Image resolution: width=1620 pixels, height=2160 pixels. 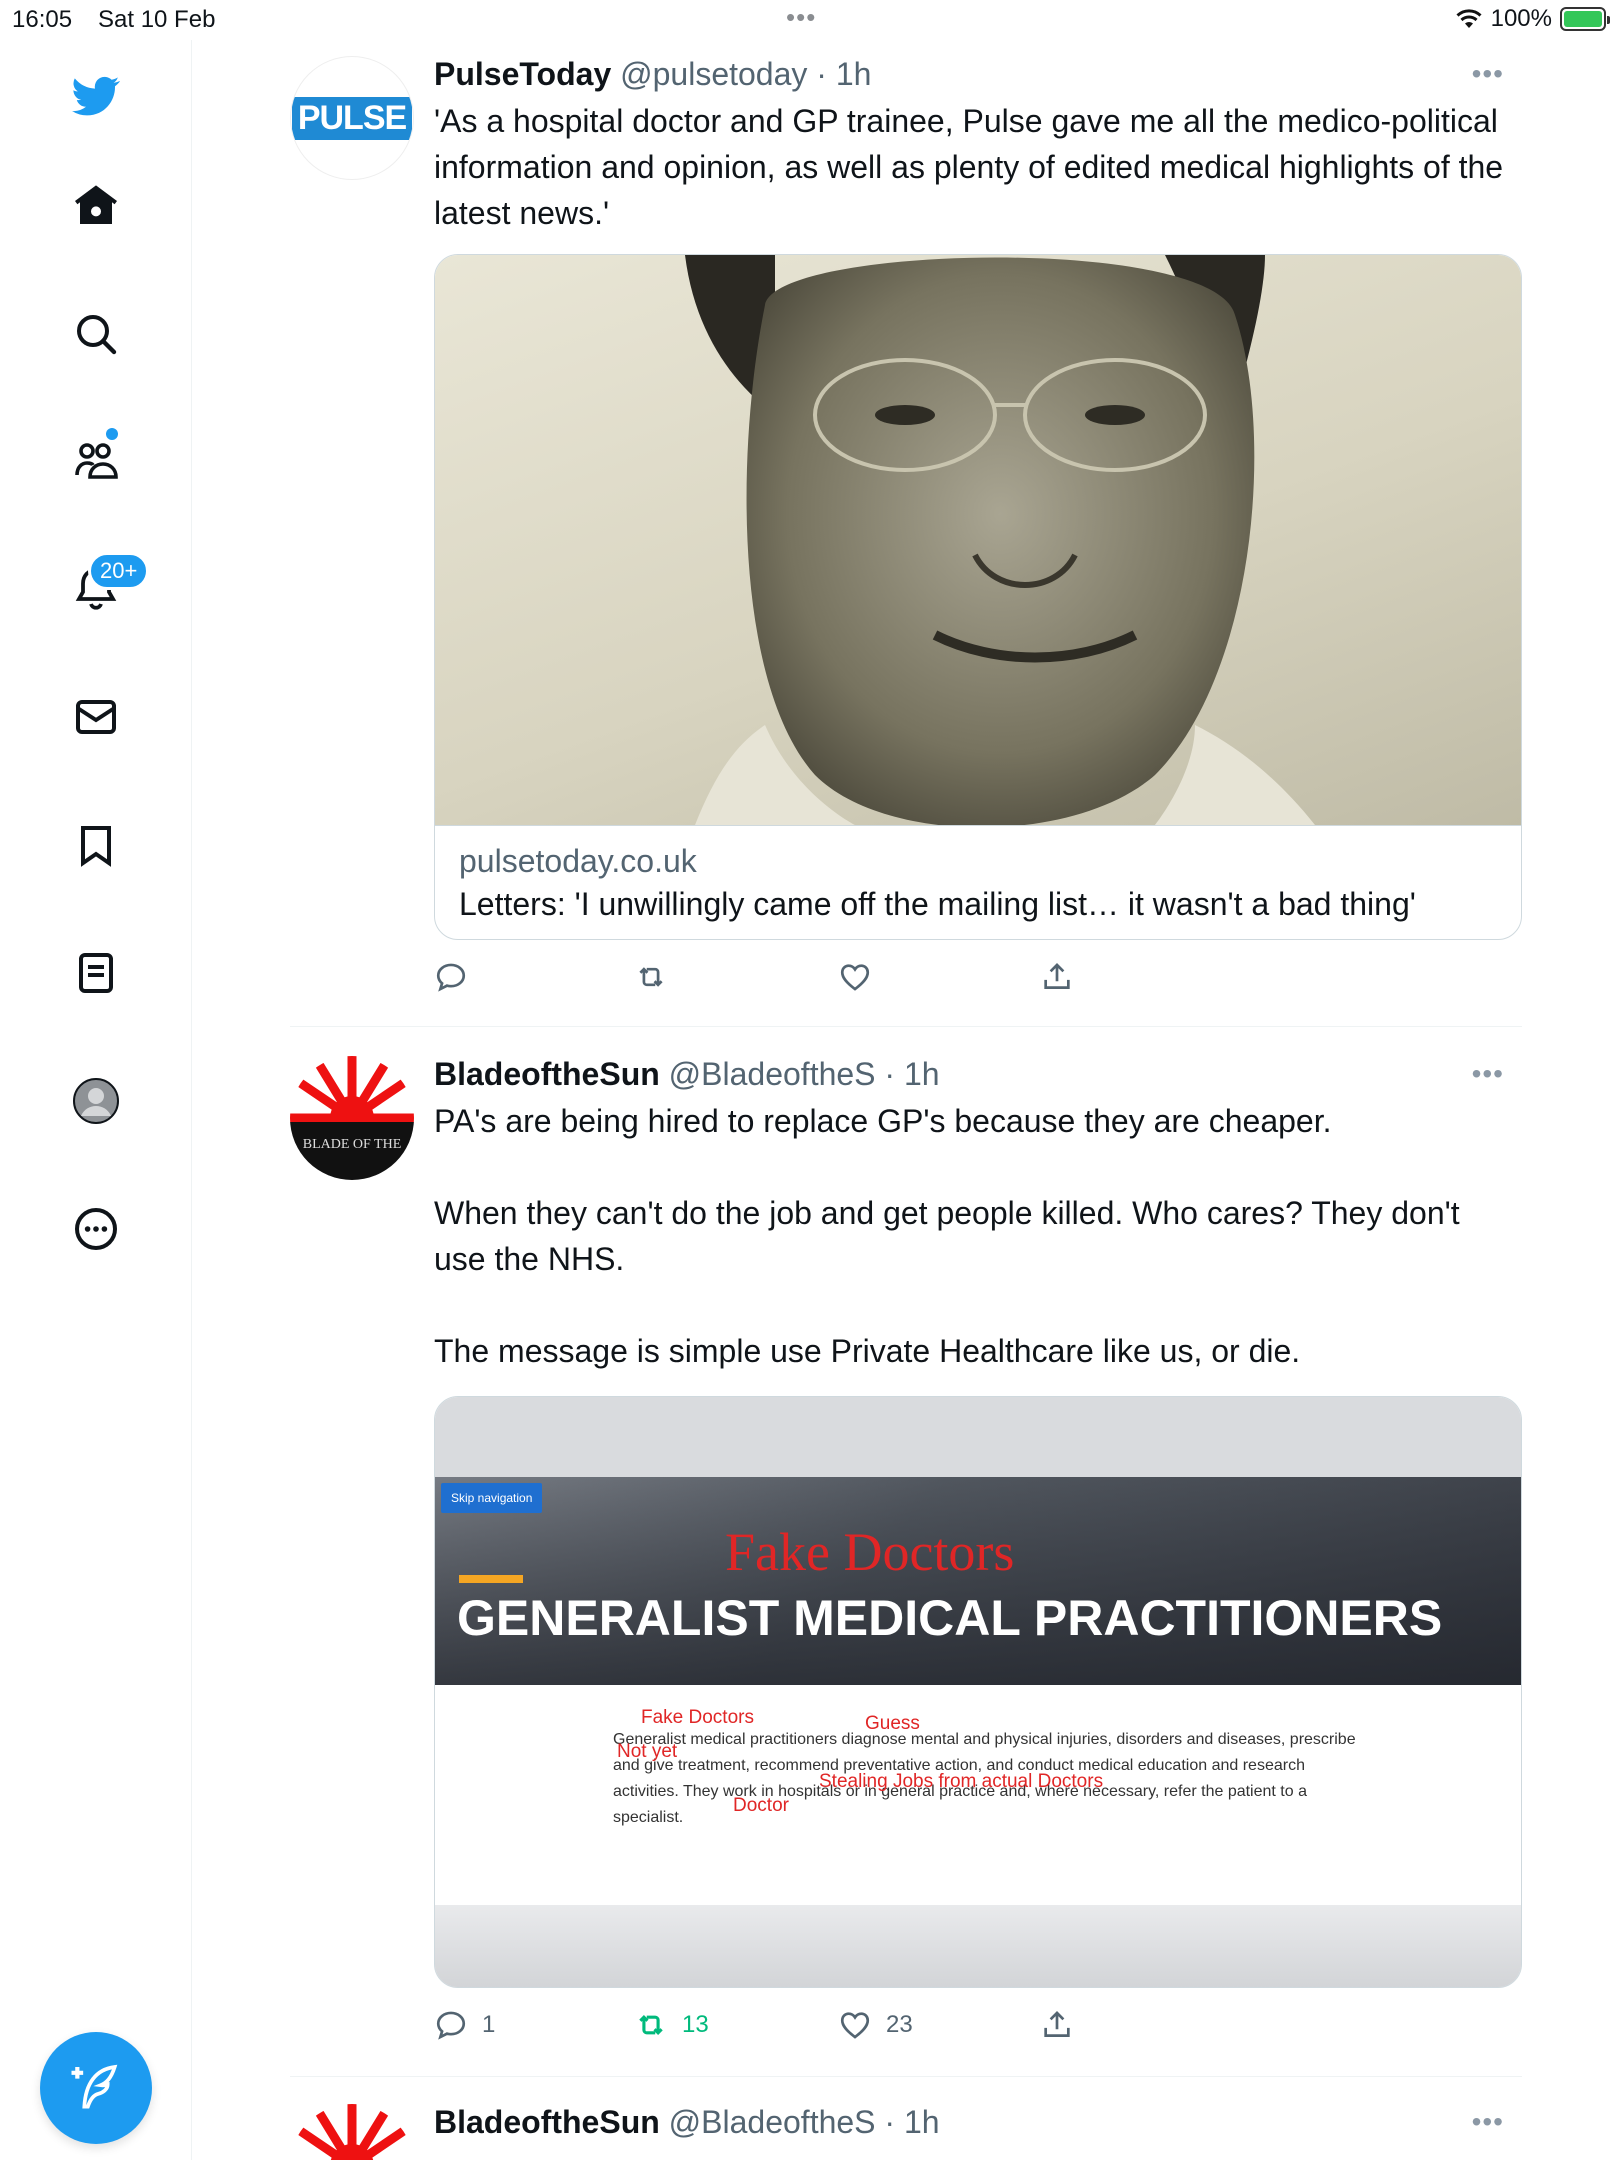 I want to click on compose-tweet-button, so click(x=96, y=2088).